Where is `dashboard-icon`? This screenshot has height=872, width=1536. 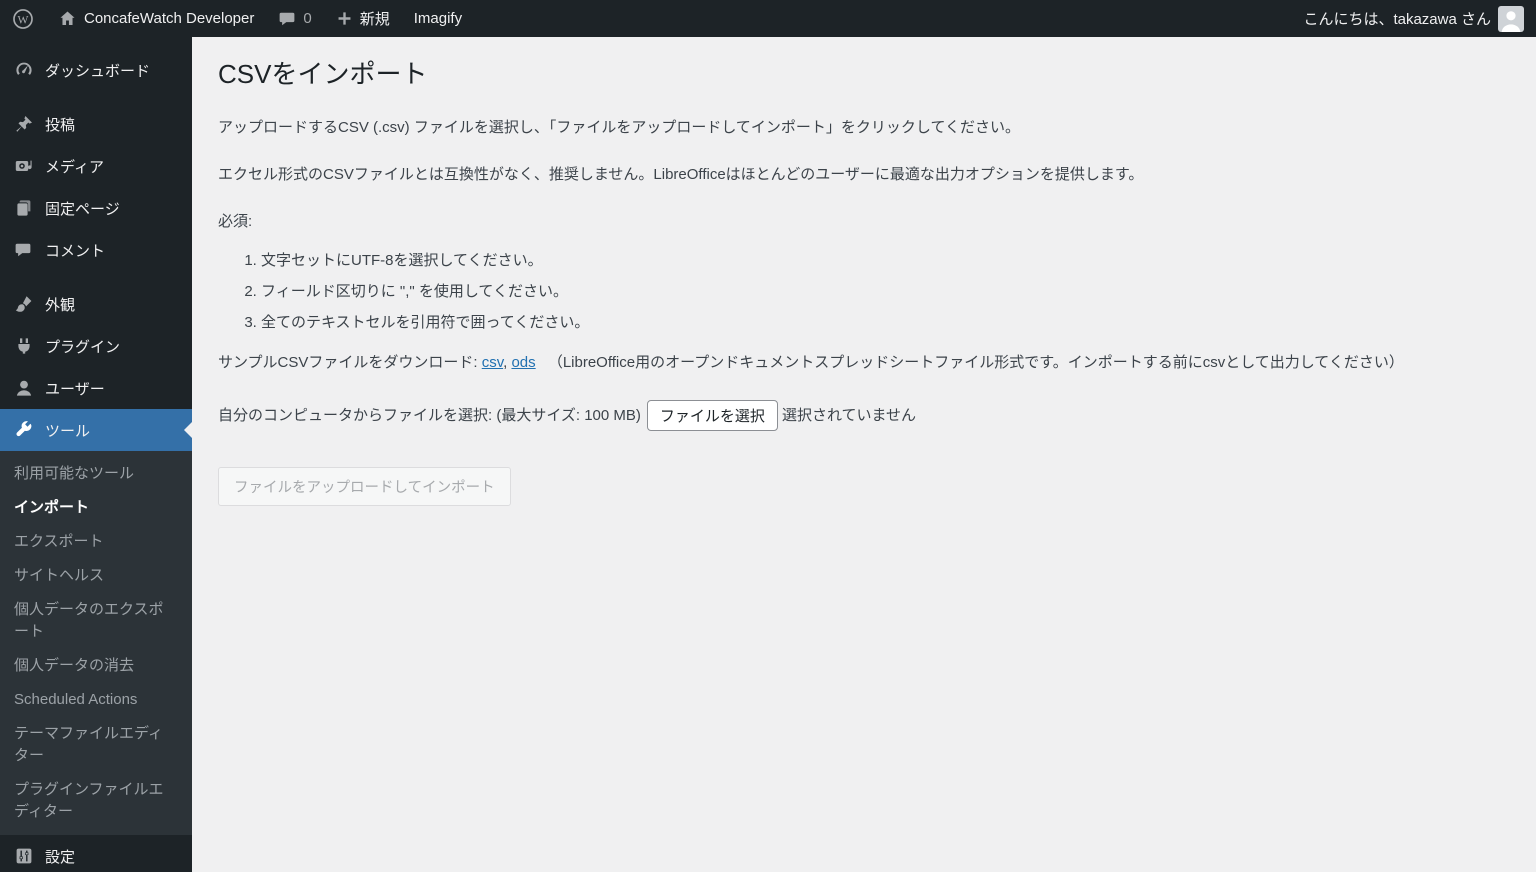 dashboard-icon is located at coordinates (24, 70).